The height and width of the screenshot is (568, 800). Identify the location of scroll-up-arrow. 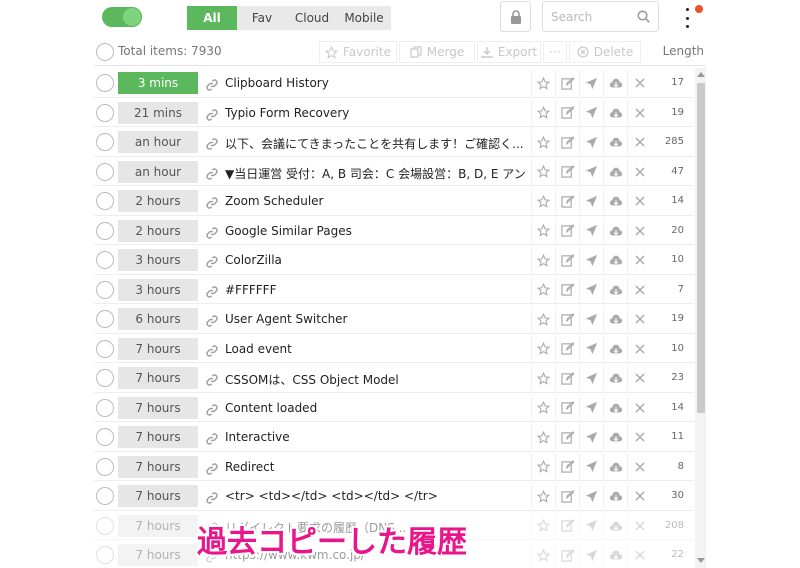
(701, 74).